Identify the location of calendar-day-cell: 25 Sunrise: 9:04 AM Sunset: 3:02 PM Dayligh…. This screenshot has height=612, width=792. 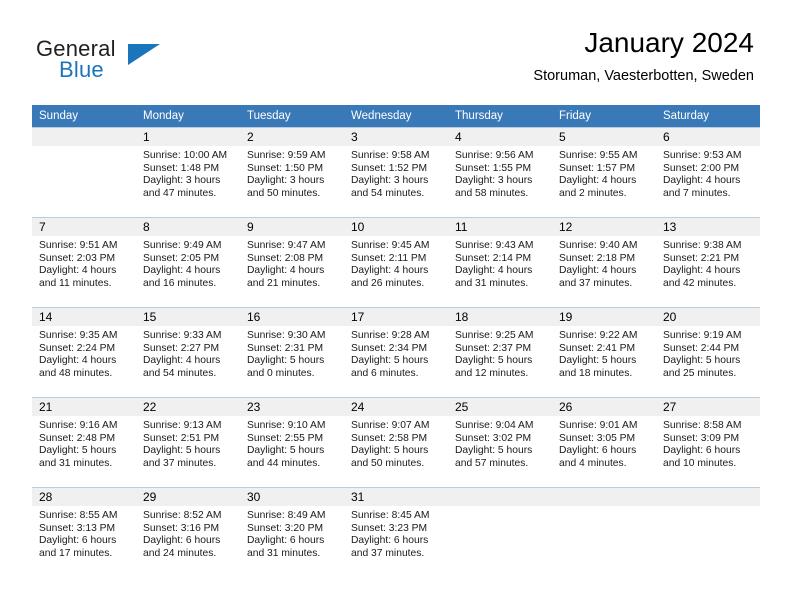
(500, 442).